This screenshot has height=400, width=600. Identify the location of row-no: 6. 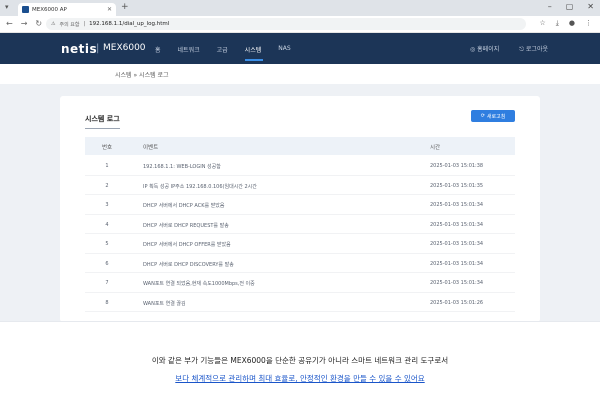
(107, 263).